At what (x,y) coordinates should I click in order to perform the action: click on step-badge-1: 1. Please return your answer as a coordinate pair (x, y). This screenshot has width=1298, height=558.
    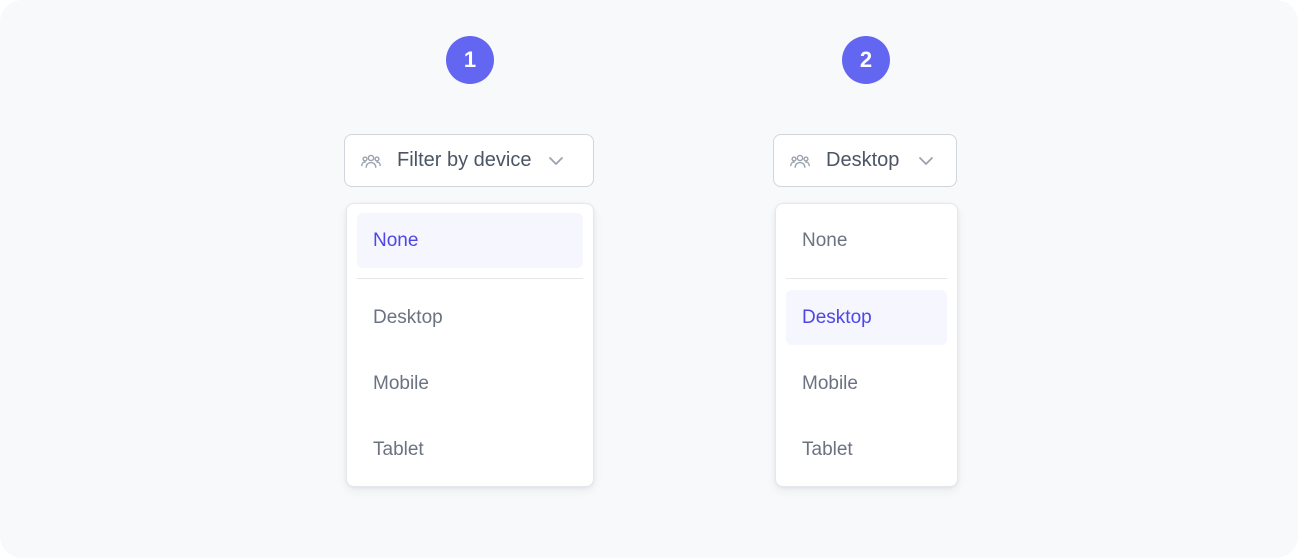
    Looking at the image, I should click on (470, 60).